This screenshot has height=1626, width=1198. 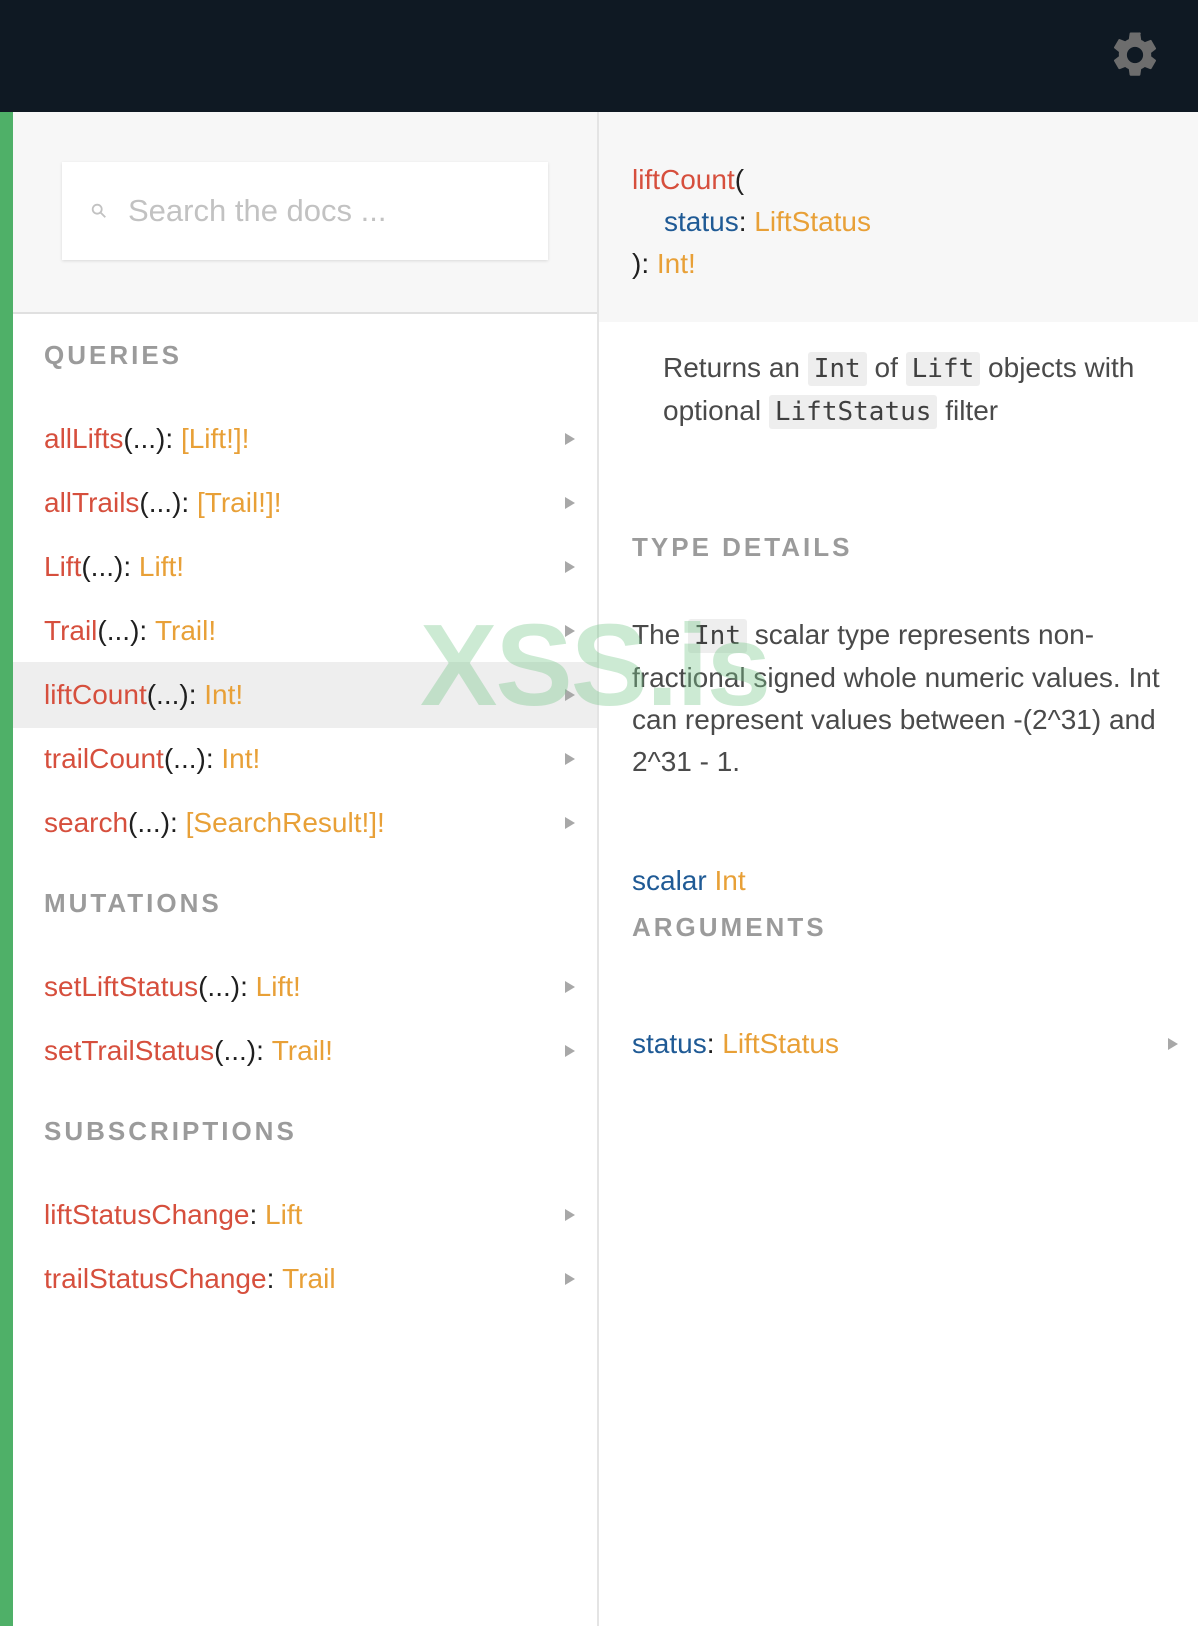 What do you see at coordinates (780, 1044) in the screenshot?
I see `argument-type: LiftStatus` at bounding box center [780, 1044].